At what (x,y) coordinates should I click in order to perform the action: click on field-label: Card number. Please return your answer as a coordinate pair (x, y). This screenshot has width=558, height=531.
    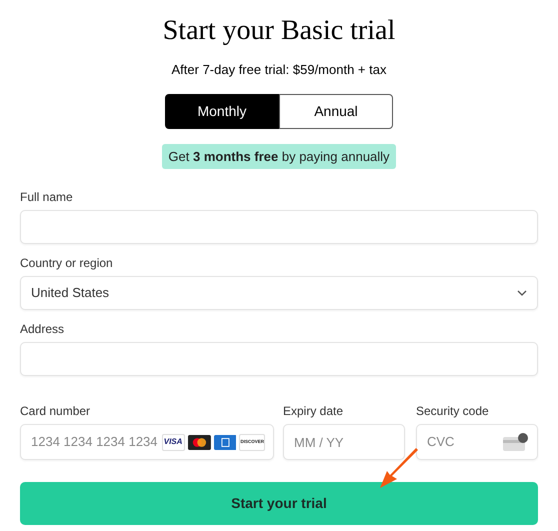
    Looking at the image, I should click on (56, 411).